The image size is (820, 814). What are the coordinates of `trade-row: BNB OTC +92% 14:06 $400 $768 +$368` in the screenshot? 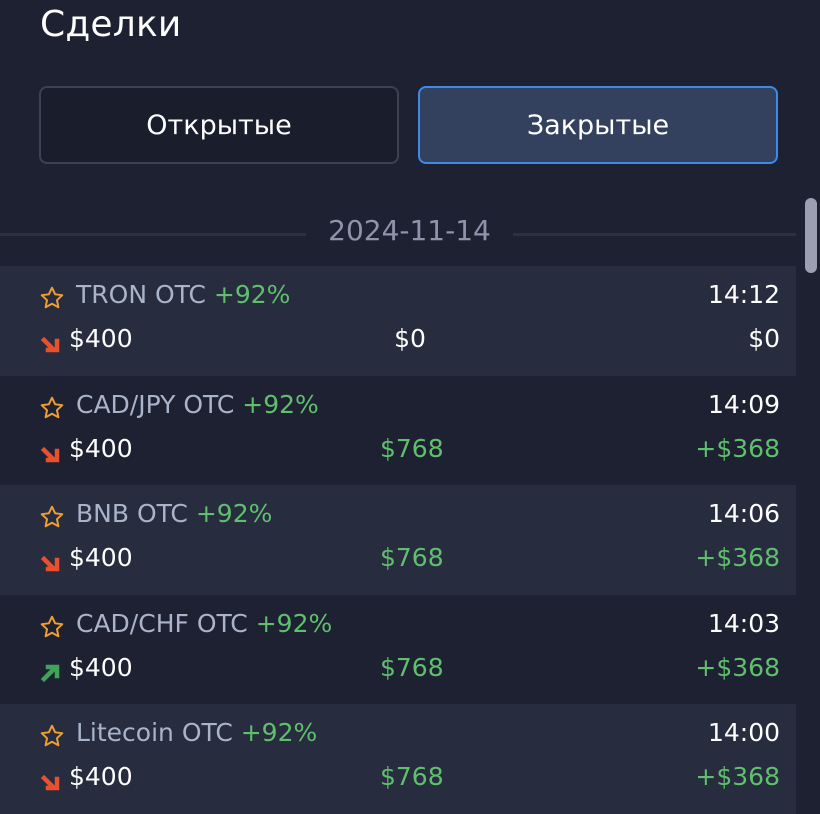 It's located at (398, 540).